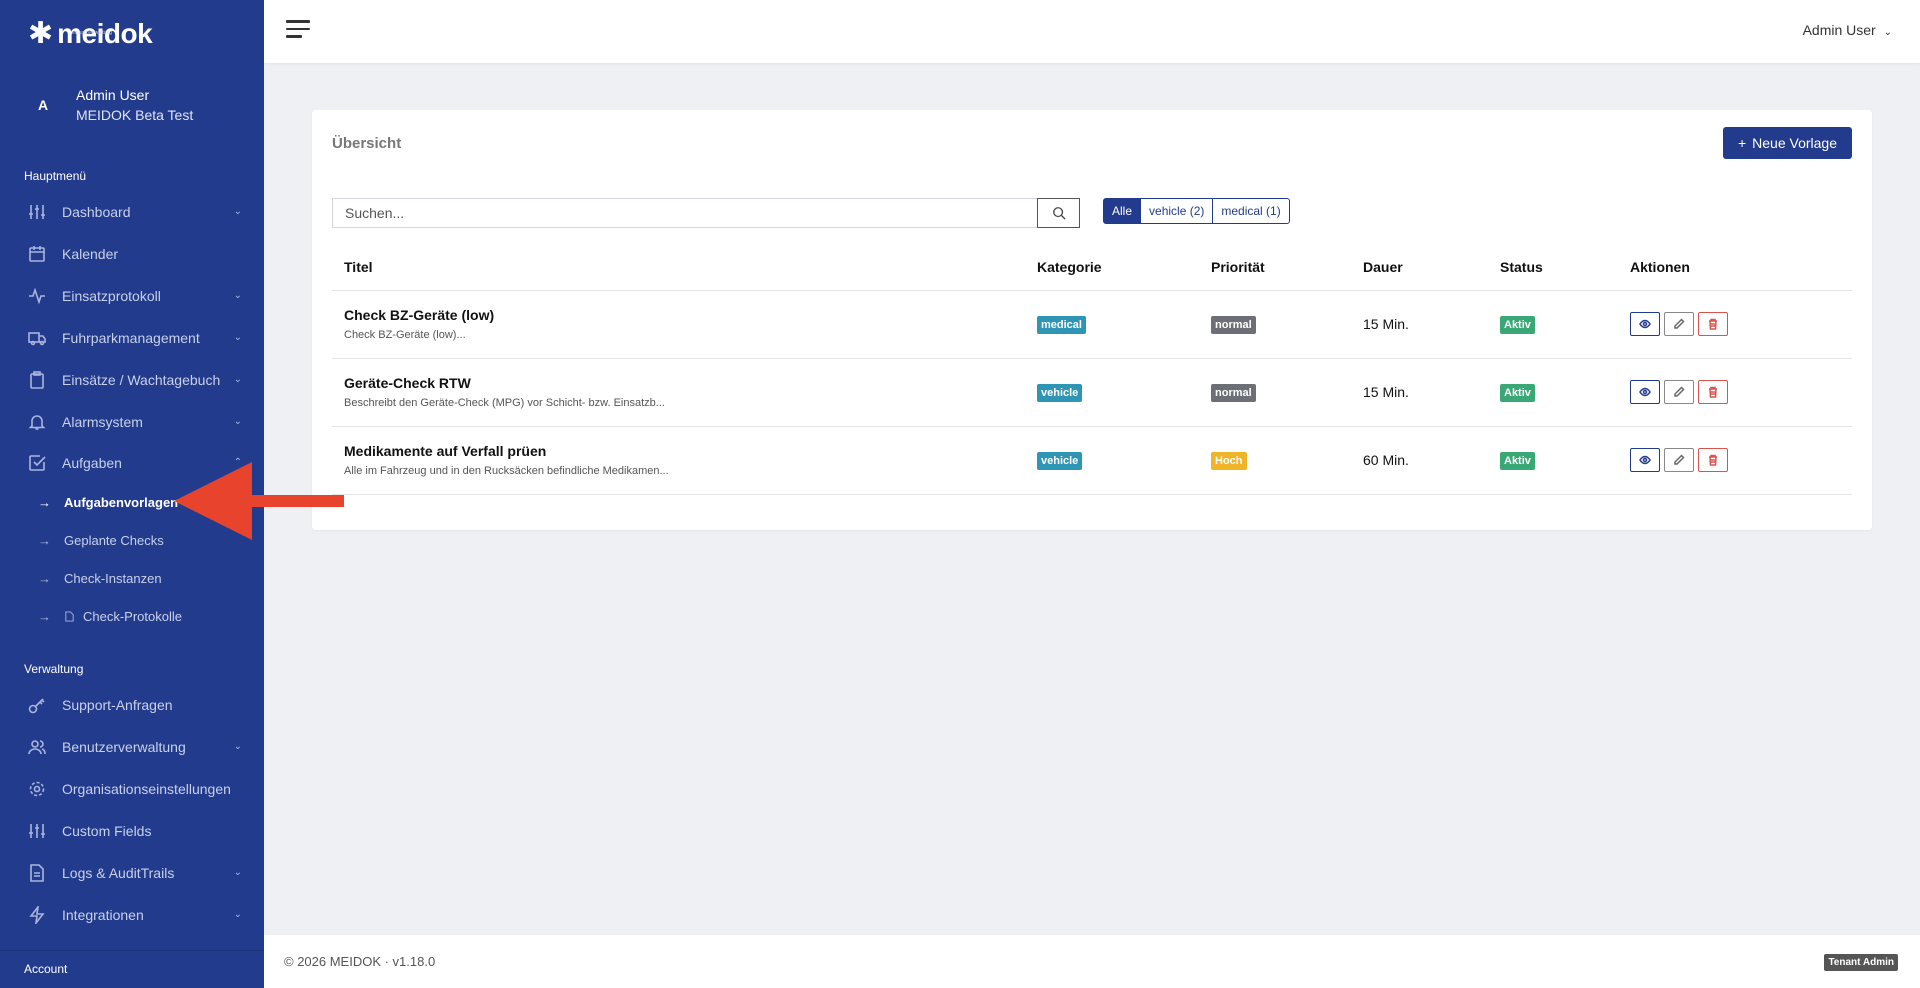  Describe the element at coordinates (1229, 460) in the screenshot. I see `priority-badge: Hoch` at that location.